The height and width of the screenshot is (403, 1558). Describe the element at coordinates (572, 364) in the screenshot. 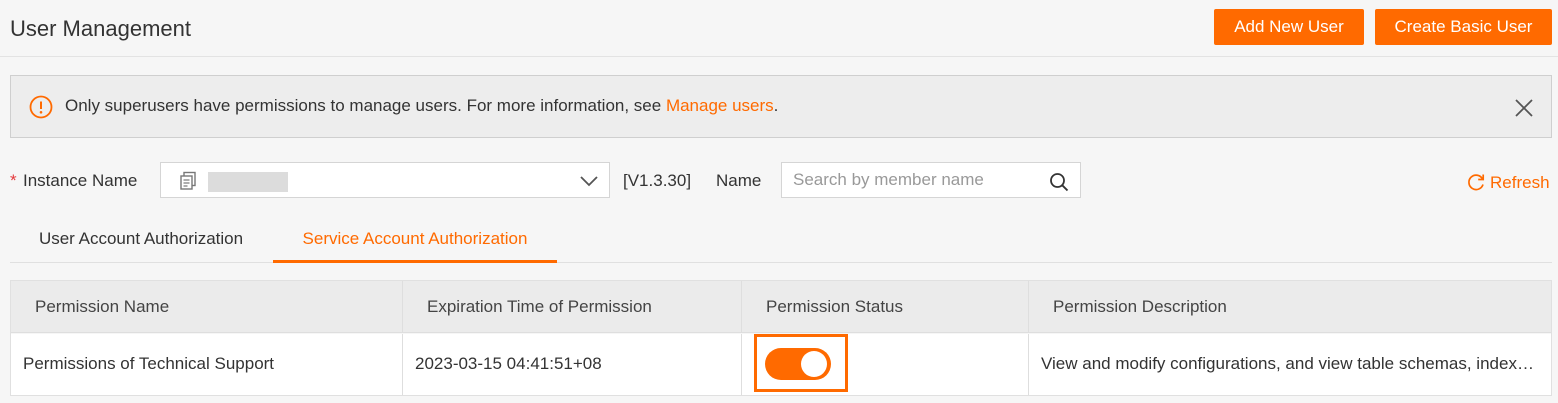

I see `expiration-time-cell: 2023-03-15 04:41:51+08` at that location.